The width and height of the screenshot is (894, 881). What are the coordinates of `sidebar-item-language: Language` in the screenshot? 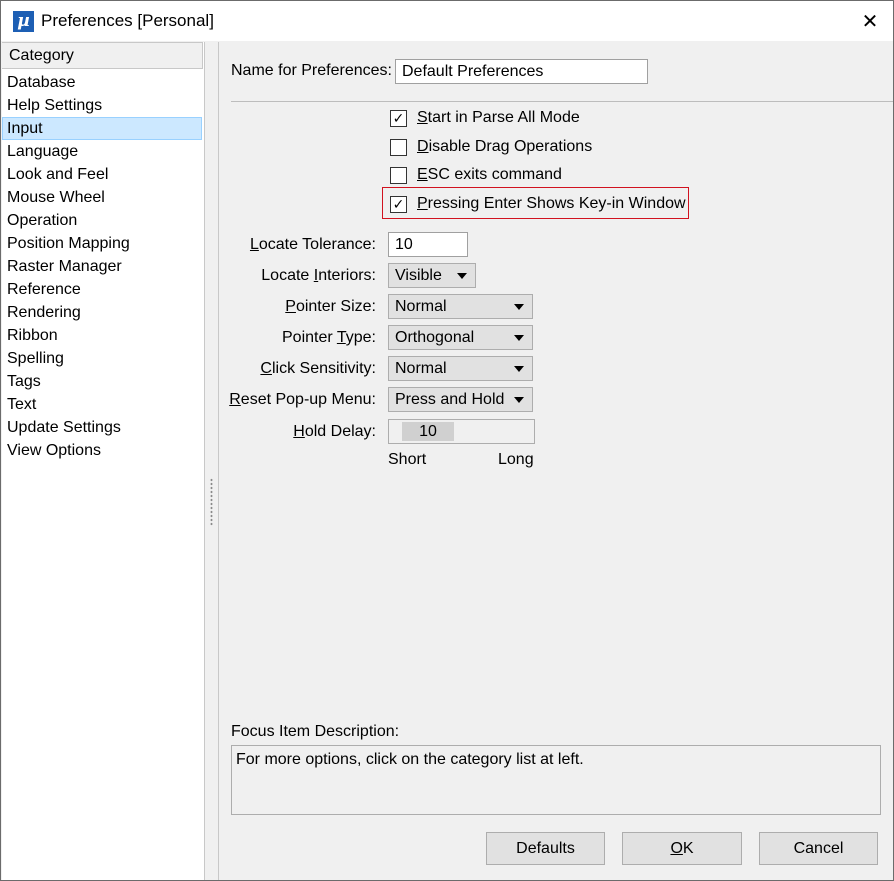 It's located at (102, 151).